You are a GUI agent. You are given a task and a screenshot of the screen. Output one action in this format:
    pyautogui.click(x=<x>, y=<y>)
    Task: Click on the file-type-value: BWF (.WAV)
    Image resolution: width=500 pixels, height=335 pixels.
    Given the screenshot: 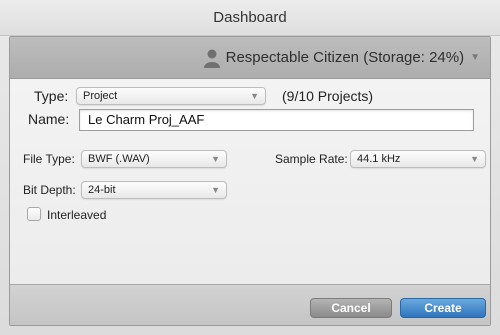 What is the action you would take?
    pyautogui.click(x=119, y=159)
    